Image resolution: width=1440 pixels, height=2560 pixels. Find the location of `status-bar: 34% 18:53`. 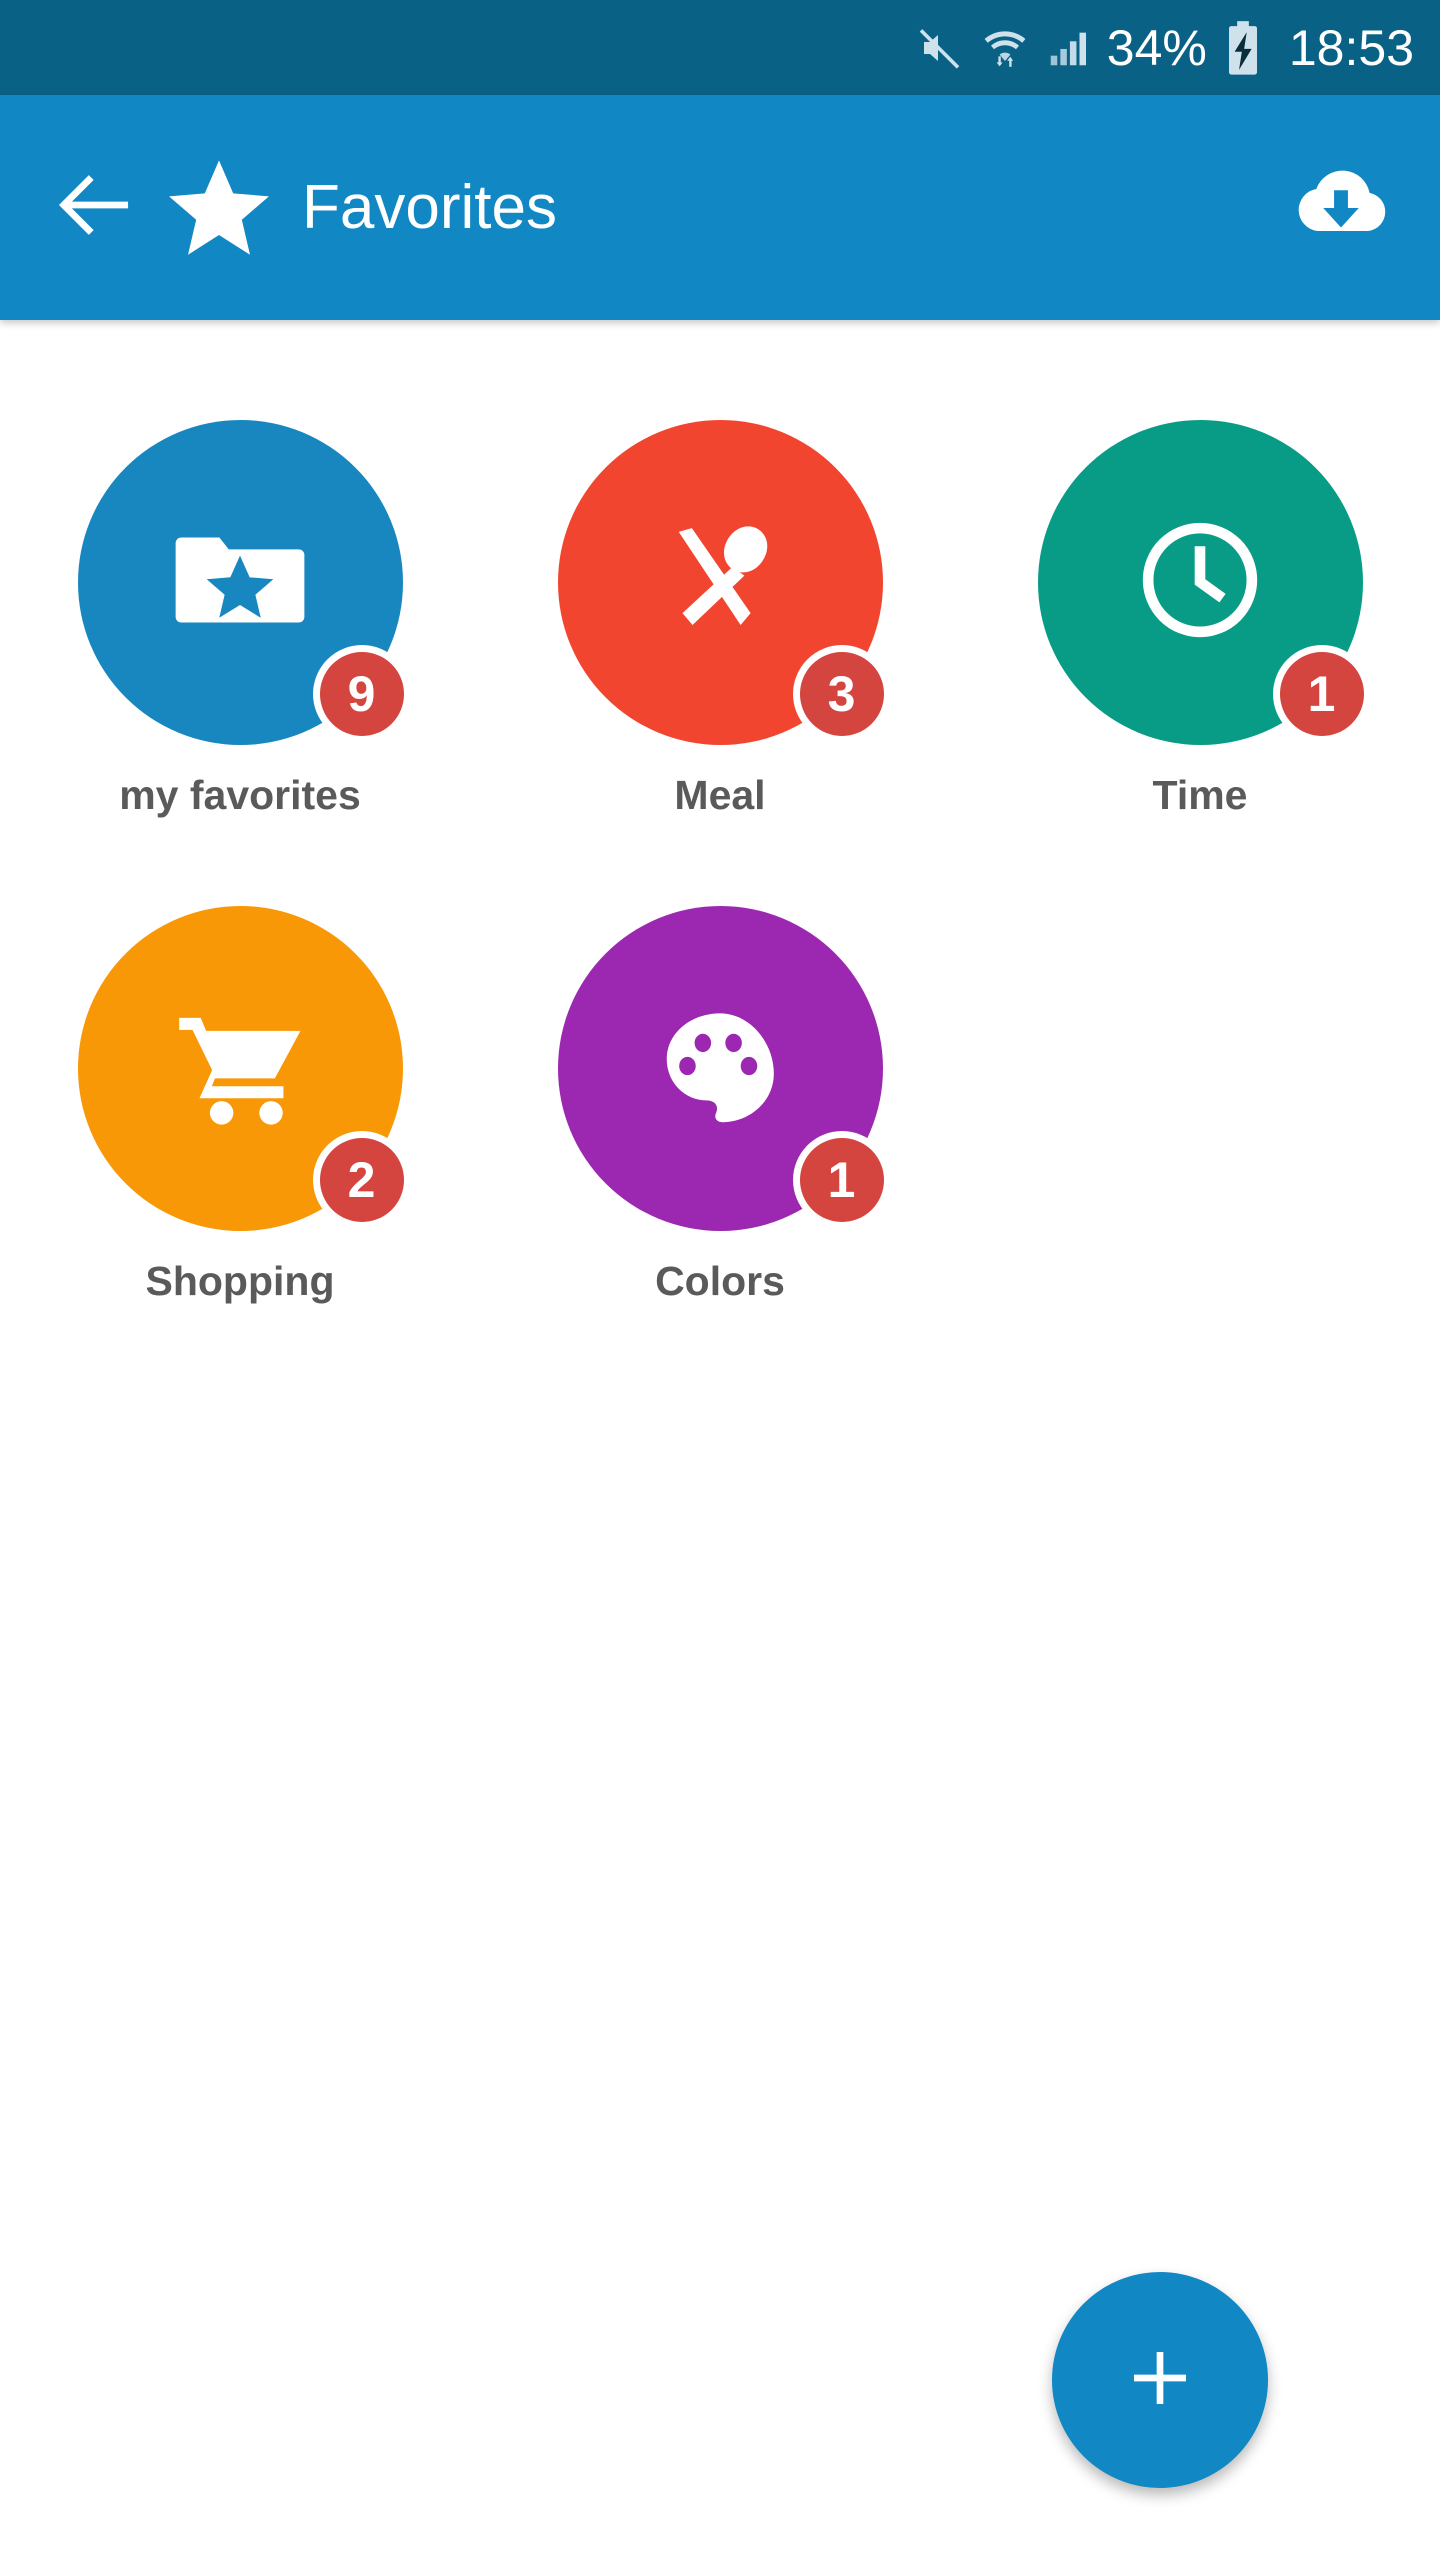

status-bar: 34% 18:53 is located at coordinates (720, 47).